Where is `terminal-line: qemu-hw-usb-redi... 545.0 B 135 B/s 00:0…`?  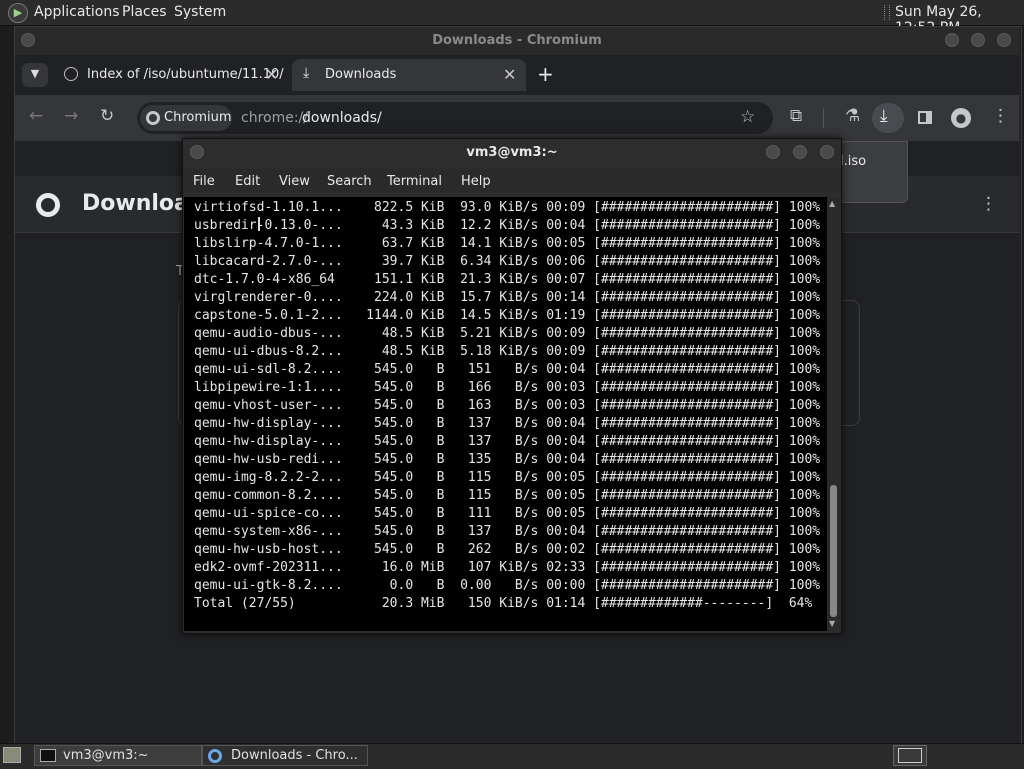 terminal-line: qemu-hw-usb-redi... 545.0 B 135 B/s 00:0… is located at coordinates (507, 459).